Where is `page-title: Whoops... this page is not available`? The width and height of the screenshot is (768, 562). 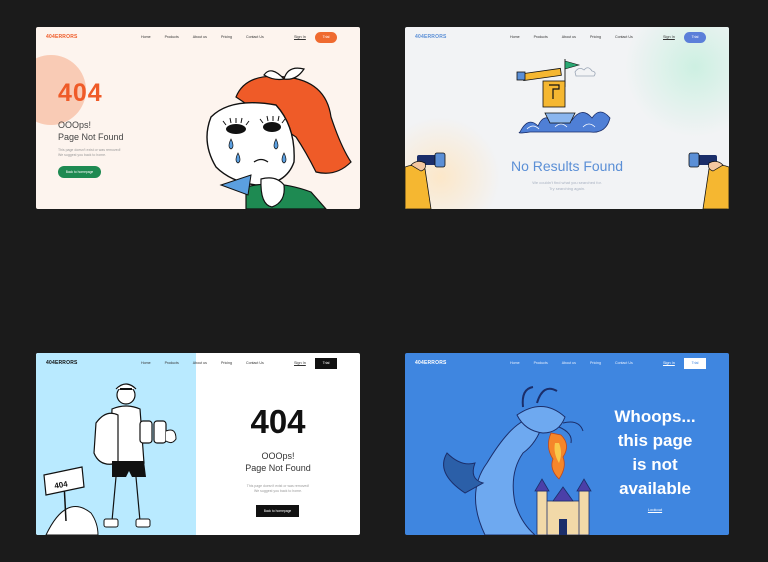 page-title: Whoops... this page is not available is located at coordinates (655, 453).